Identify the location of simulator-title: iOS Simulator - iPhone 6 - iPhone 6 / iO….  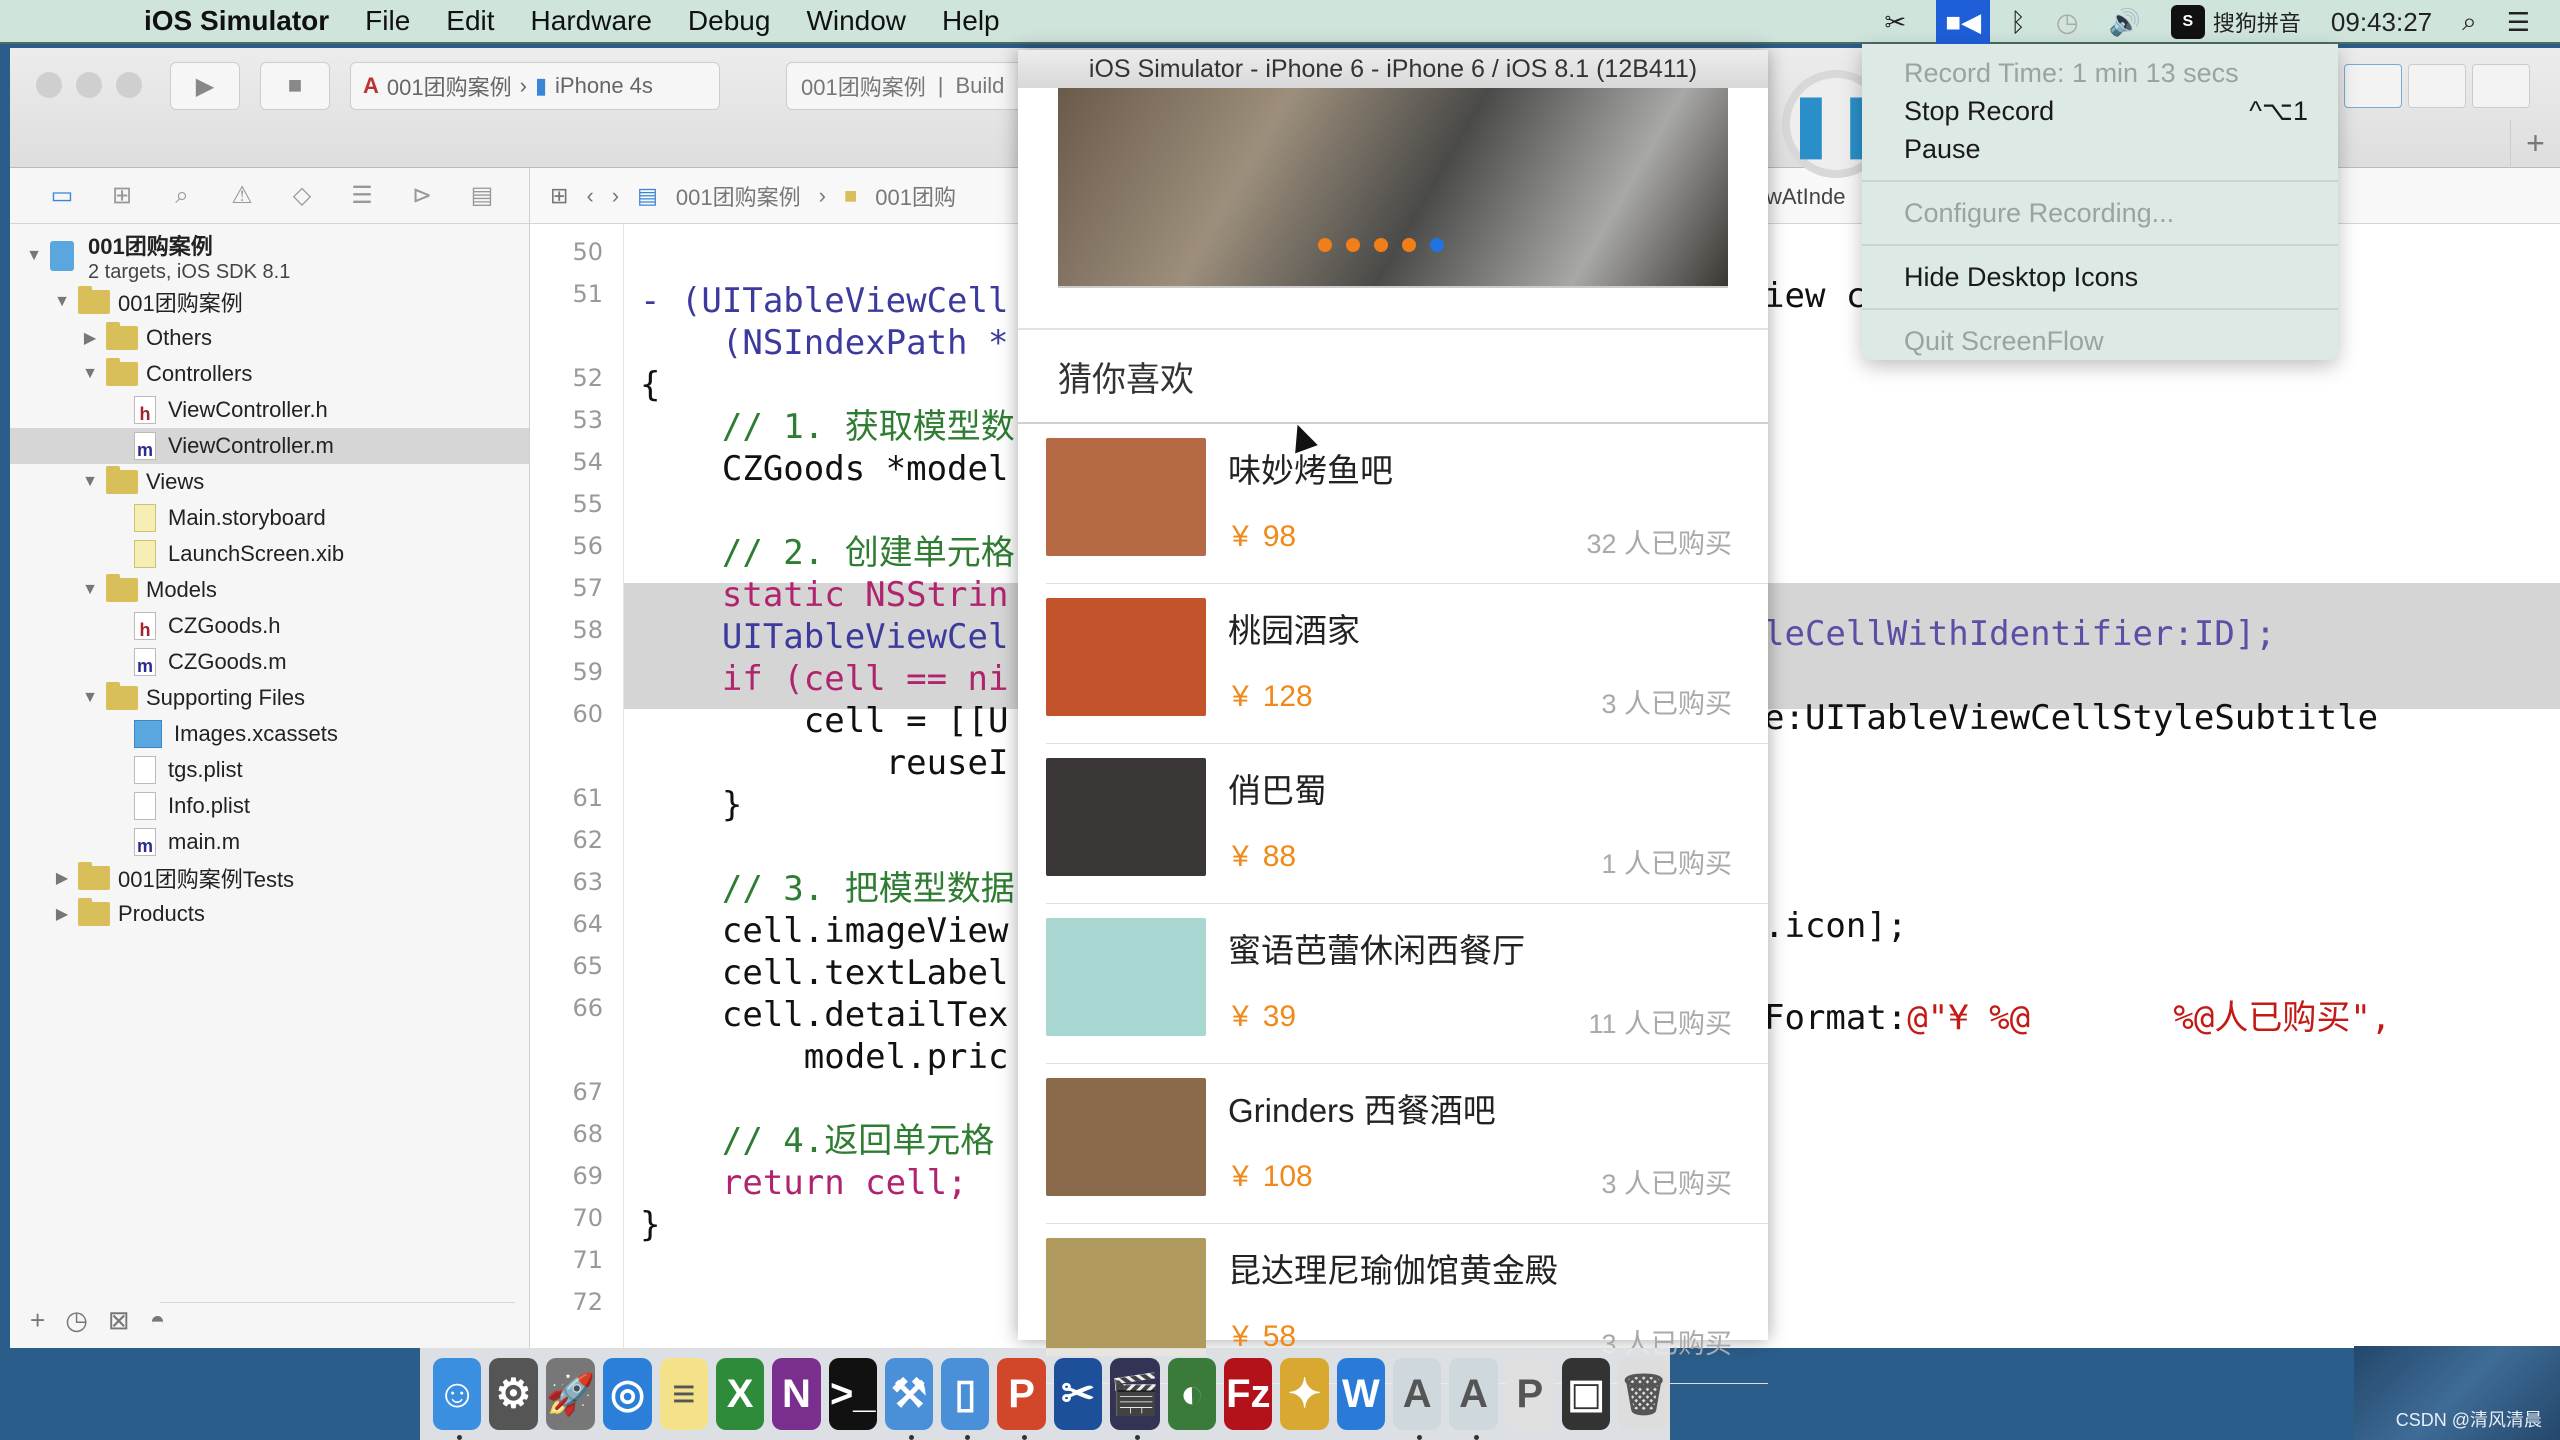
(1393, 69).